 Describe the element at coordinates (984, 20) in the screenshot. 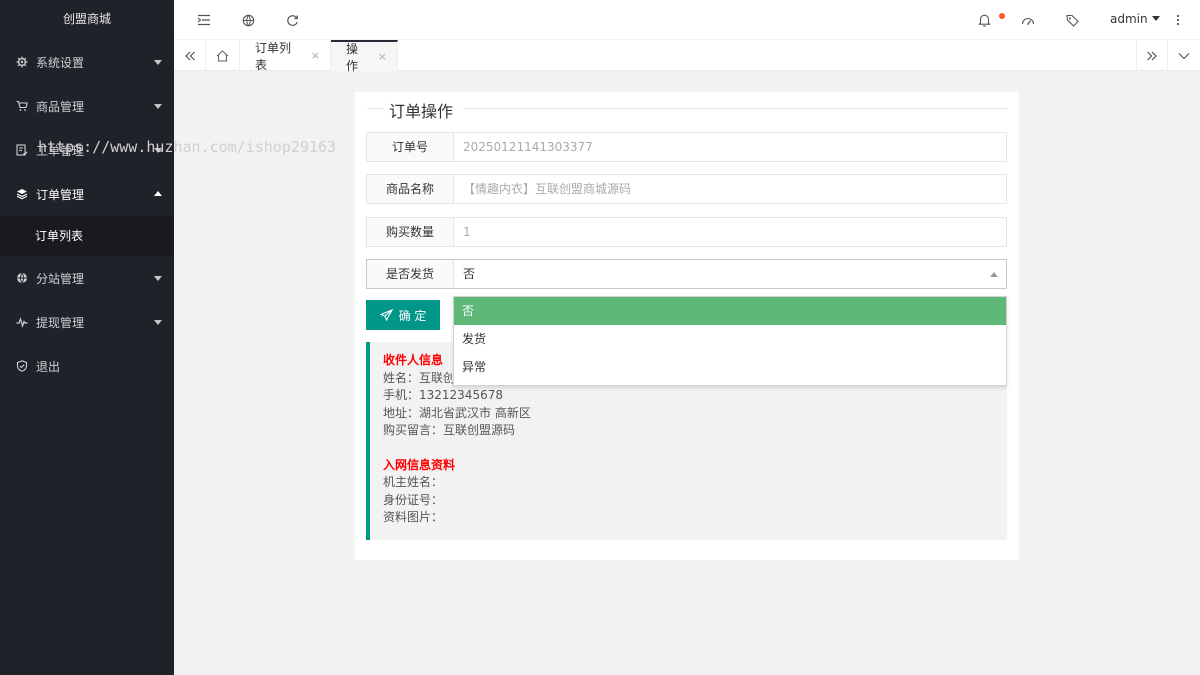

I see `bell-icon` at that location.